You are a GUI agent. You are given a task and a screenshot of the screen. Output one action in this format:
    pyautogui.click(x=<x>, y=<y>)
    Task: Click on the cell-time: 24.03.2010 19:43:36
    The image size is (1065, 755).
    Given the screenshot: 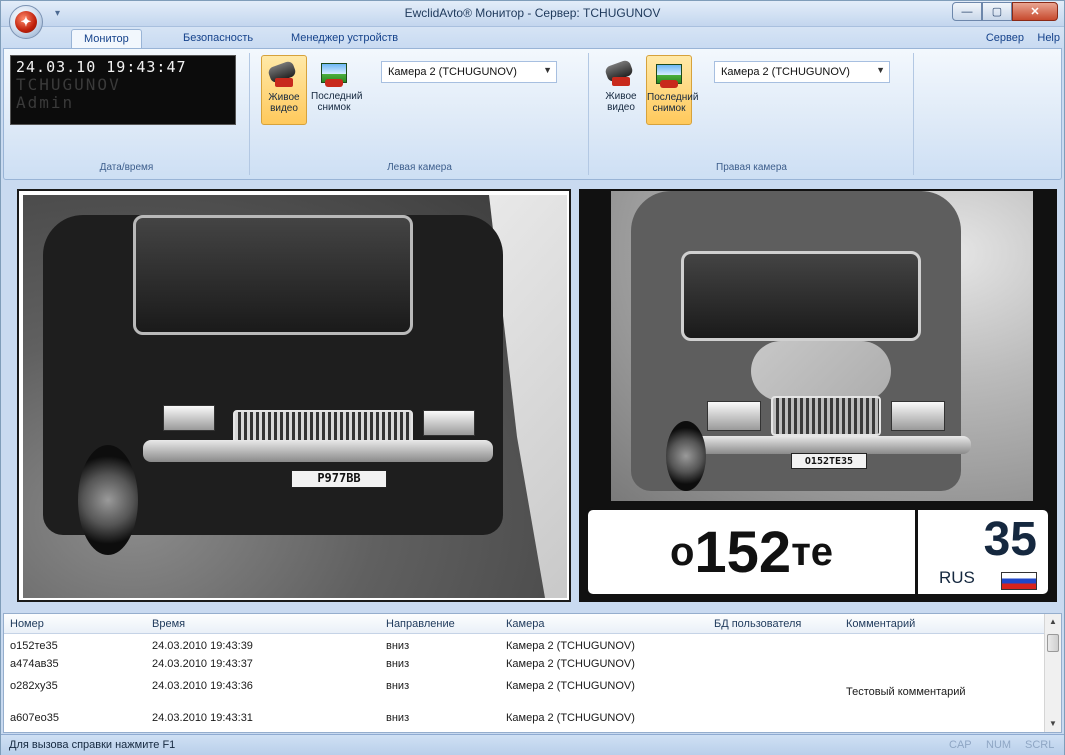 What is the action you would take?
    pyautogui.click(x=202, y=686)
    